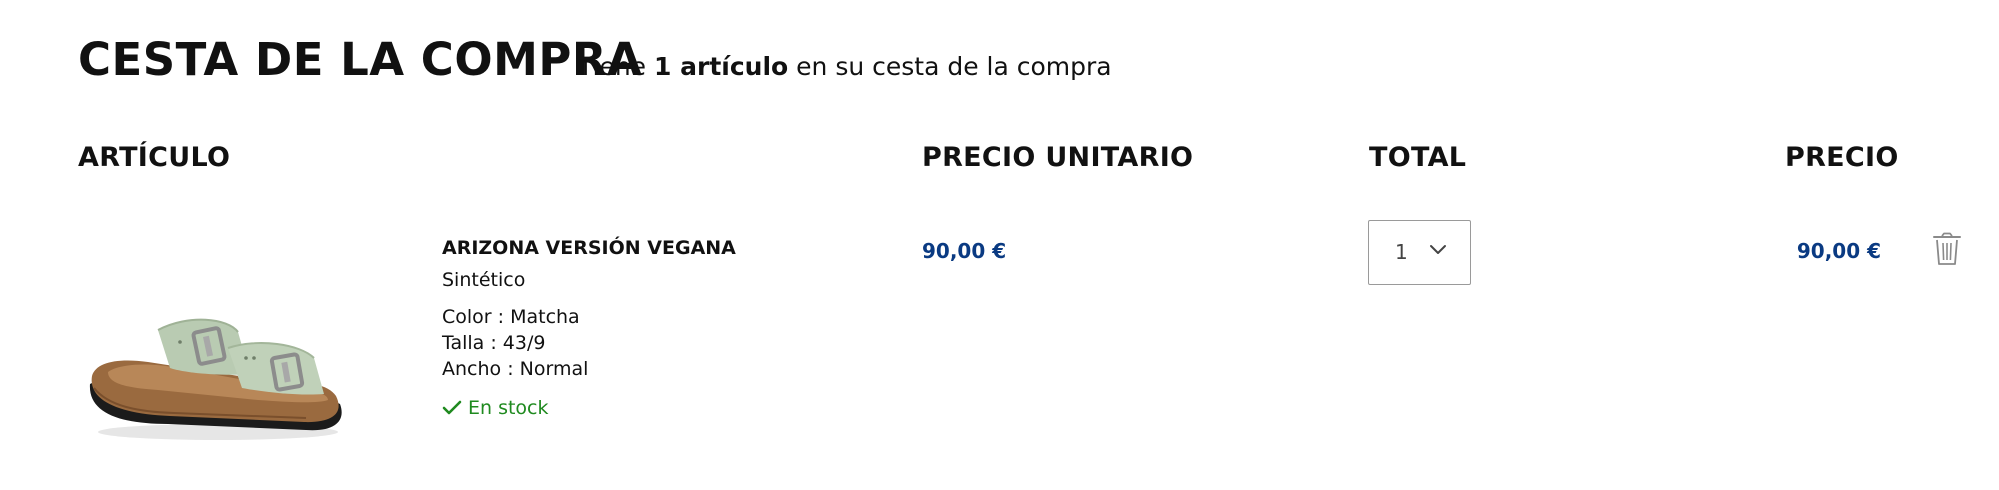  What do you see at coordinates (515, 369) in the screenshot?
I see `product-width: Ancho : Normal` at bounding box center [515, 369].